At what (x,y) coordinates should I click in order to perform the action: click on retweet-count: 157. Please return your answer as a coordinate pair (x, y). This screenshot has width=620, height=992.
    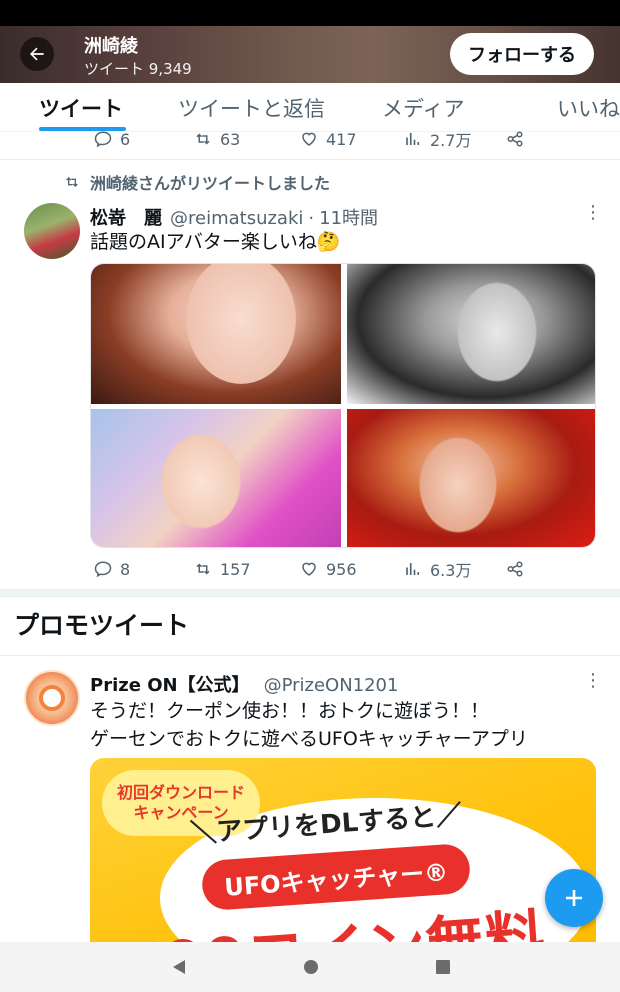
    Looking at the image, I should click on (235, 569).